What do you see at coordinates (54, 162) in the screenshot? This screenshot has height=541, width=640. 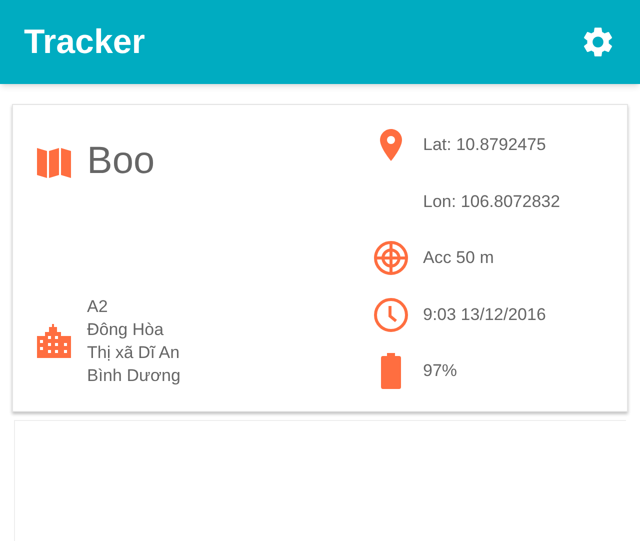 I see `map-icon` at bounding box center [54, 162].